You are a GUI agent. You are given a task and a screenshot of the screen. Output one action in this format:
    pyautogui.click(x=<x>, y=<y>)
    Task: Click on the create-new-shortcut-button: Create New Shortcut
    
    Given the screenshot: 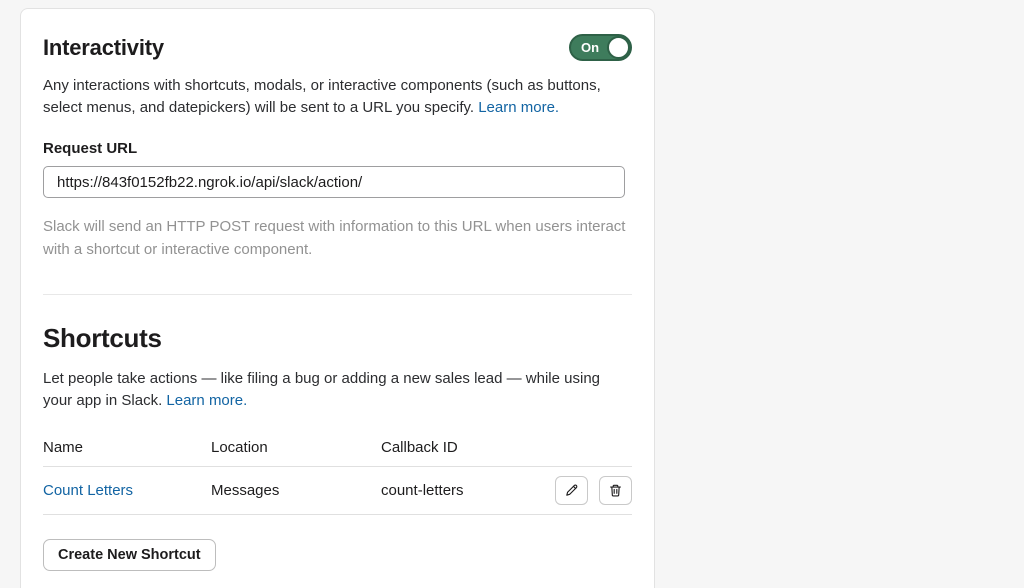 What is the action you would take?
    pyautogui.click(x=129, y=555)
    